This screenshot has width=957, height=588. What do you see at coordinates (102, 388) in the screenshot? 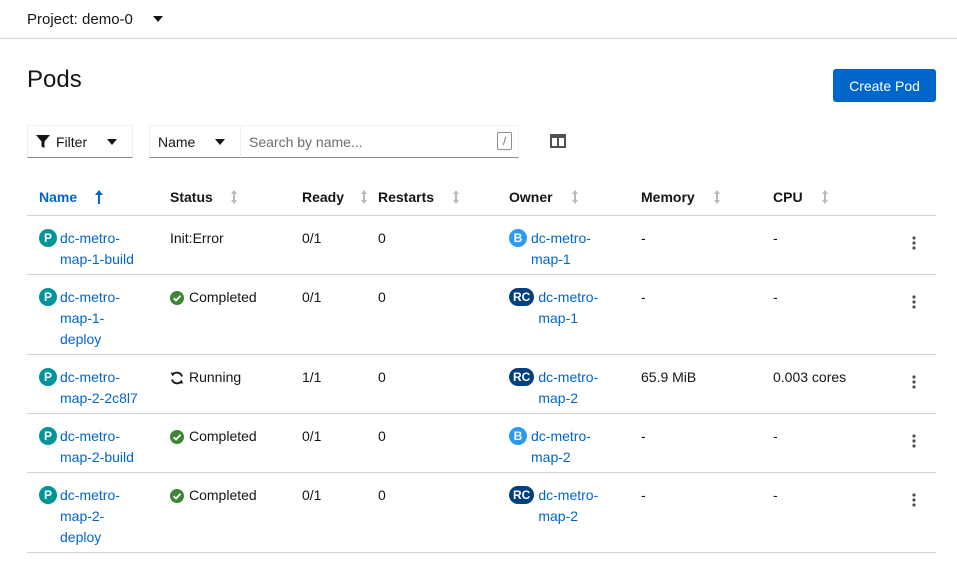
I see `pod-name-link: dc-metro-map-2-2c8l7` at bounding box center [102, 388].